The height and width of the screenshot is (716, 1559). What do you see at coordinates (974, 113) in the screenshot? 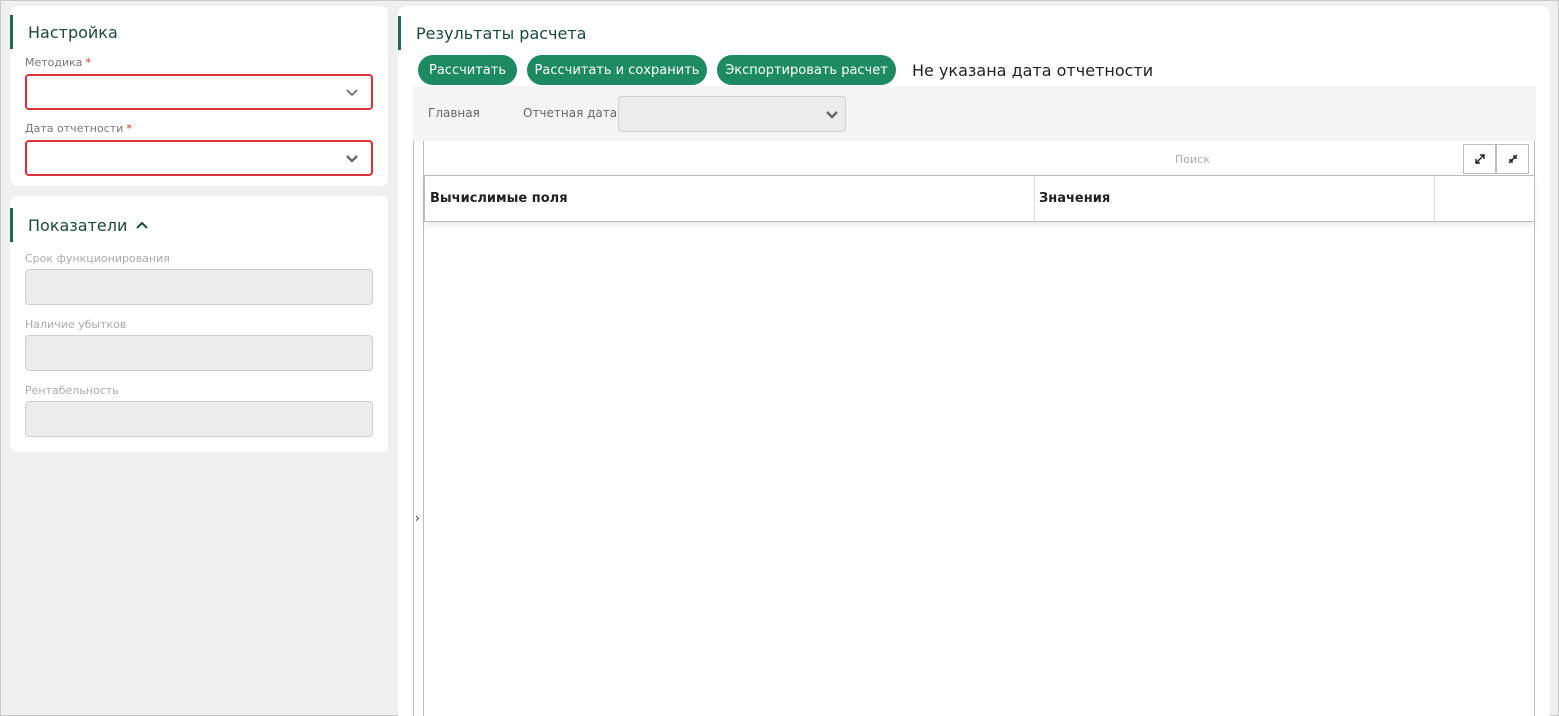
I see `grid-toolbar: Главная Отчетная дата` at bounding box center [974, 113].